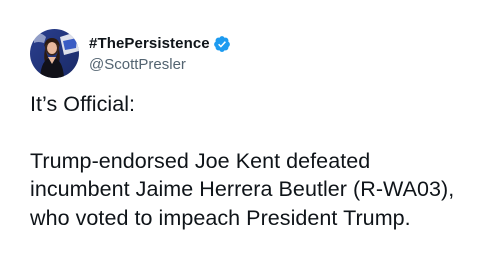  I want to click on name-row: #ThePersistence, so click(160, 44).